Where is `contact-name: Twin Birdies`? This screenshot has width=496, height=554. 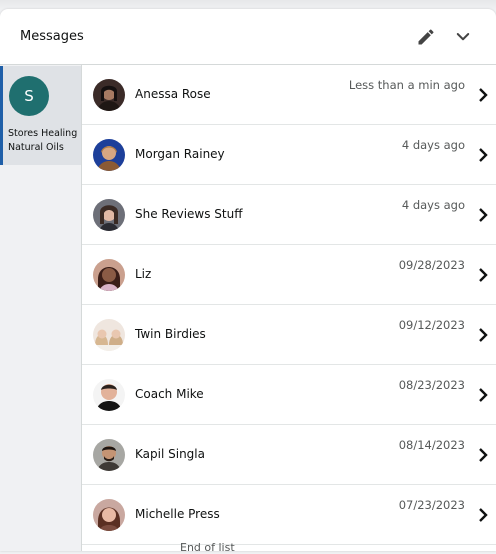
contact-name: Twin Birdies is located at coordinates (170, 334).